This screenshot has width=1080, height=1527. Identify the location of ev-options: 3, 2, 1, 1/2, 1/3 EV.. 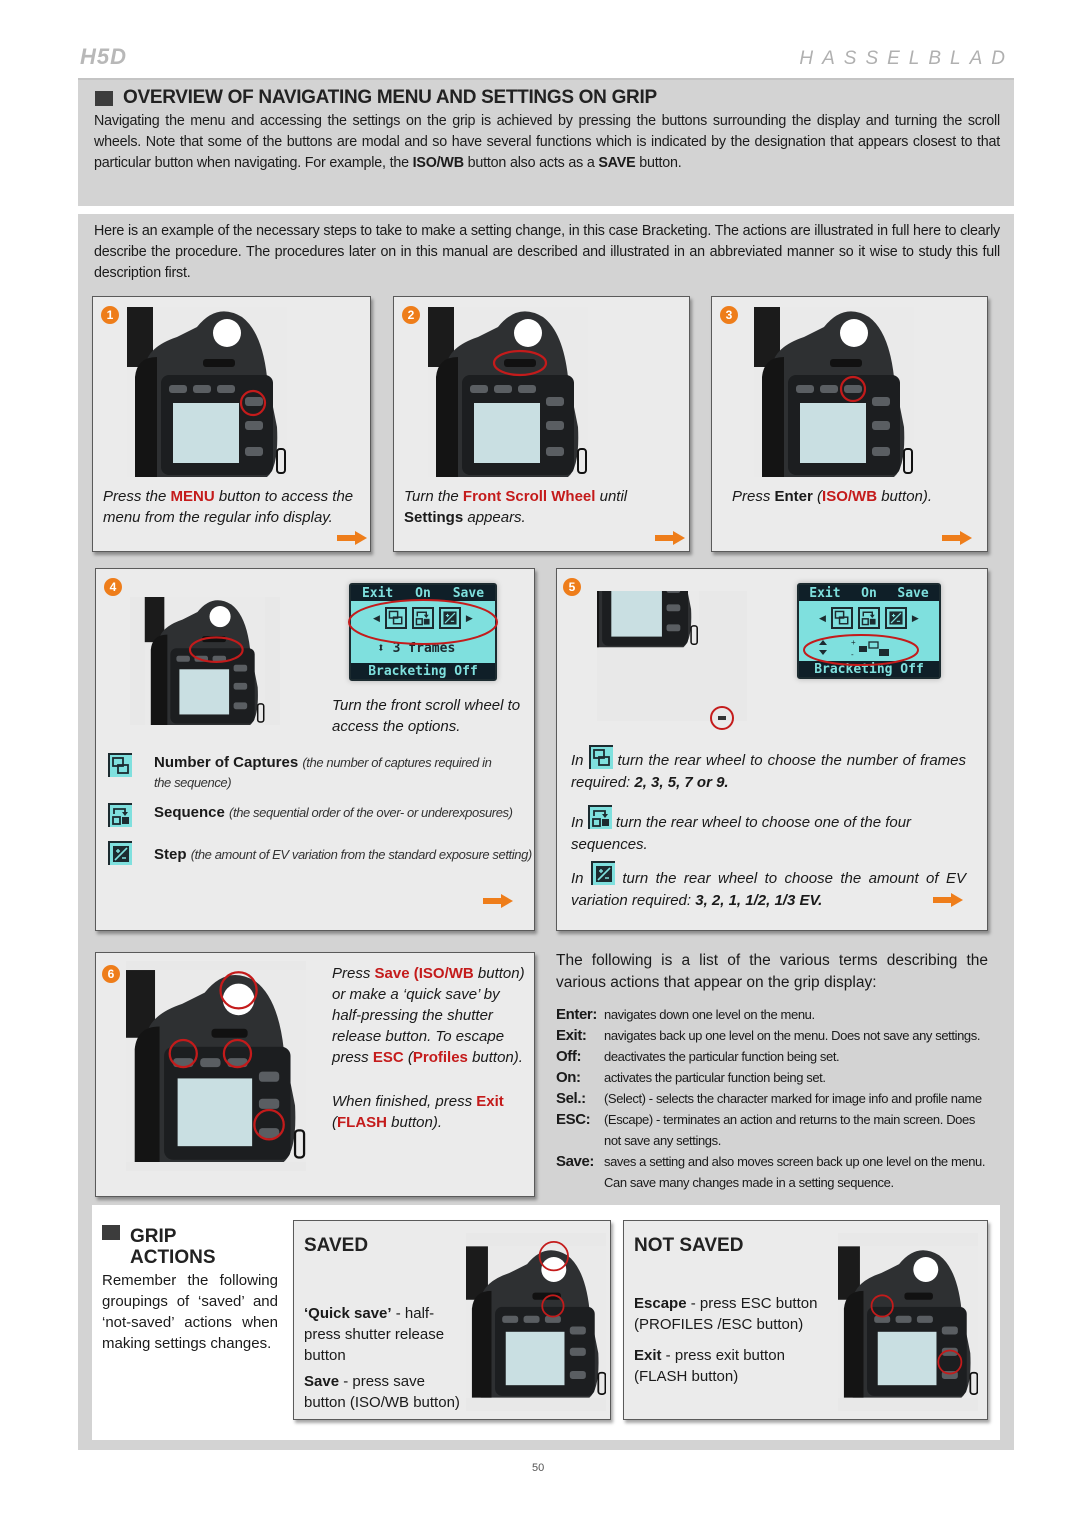
(759, 900).